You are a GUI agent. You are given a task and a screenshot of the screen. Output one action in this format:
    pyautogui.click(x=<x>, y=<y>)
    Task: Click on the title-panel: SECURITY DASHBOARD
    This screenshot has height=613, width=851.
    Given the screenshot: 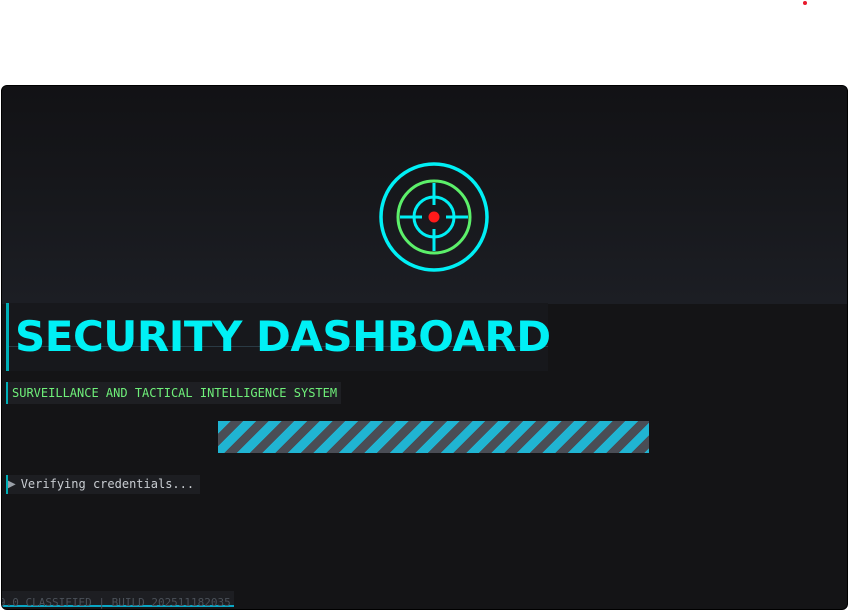 What is the action you would take?
    pyautogui.click(x=278, y=337)
    